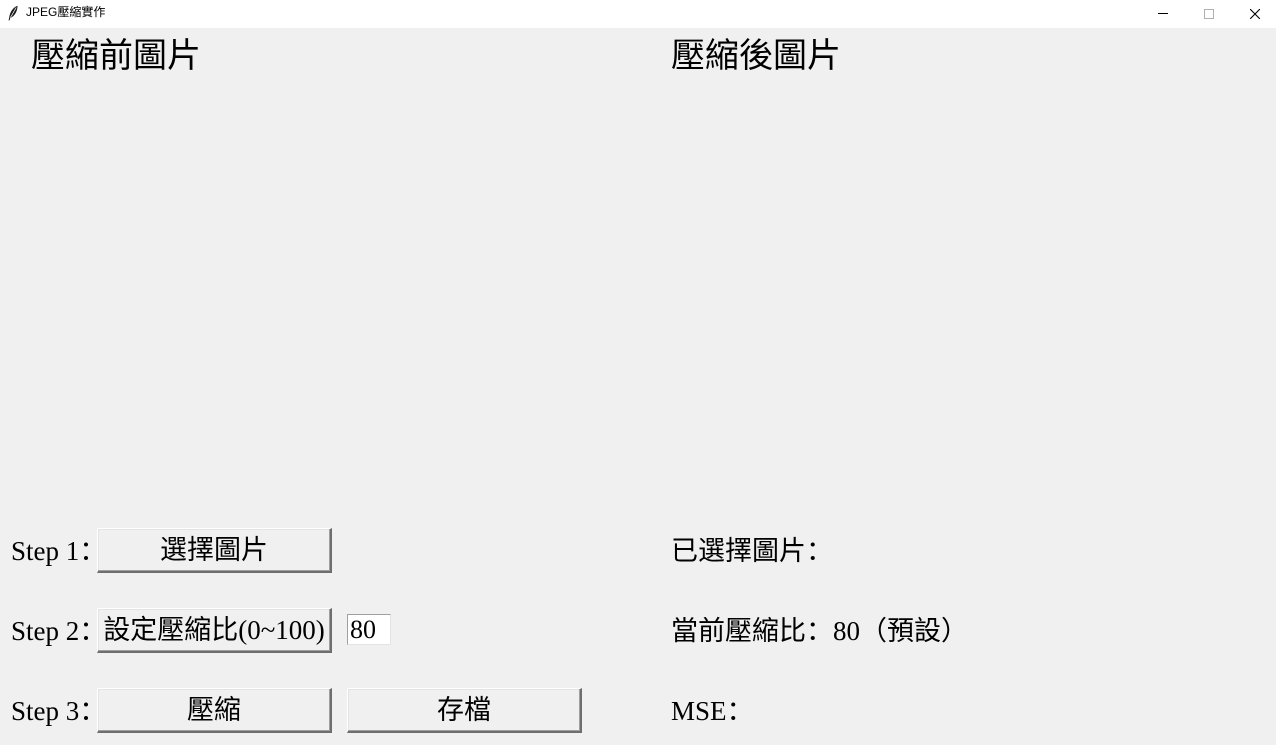  What do you see at coordinates (116, 56) in the screenshot?
I see `before-image-title: 壓縮前圖片` at bounding box center [116, 56].